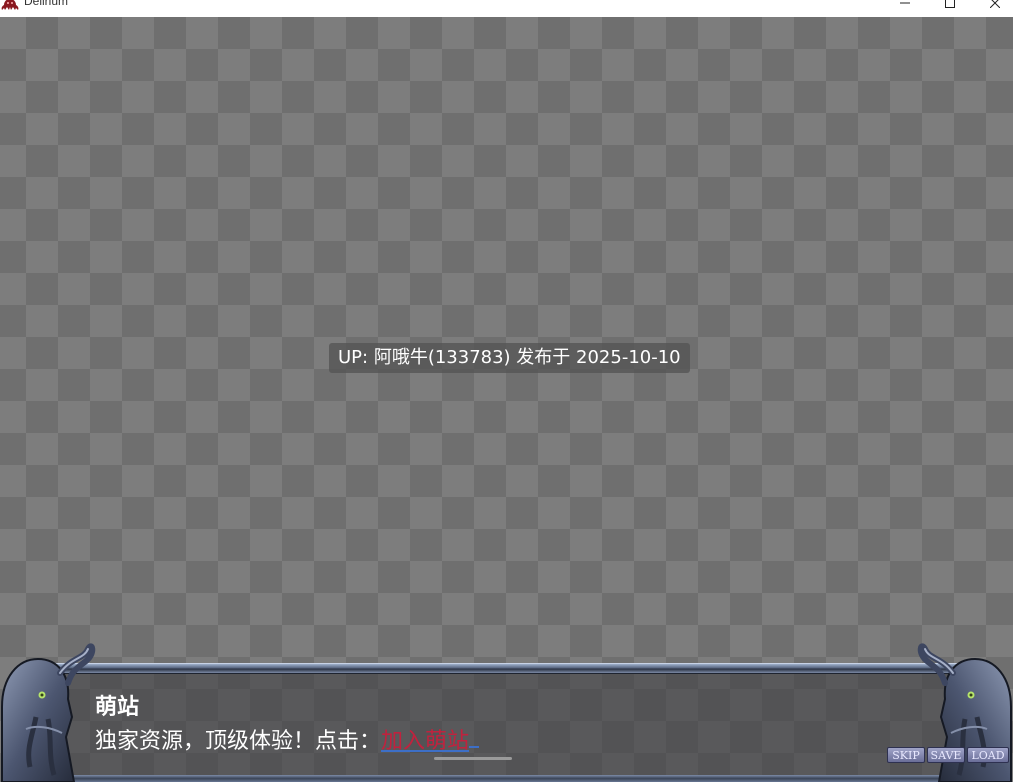 This screenshot has height=782, width=1013. I want to click on skip-button: SKIP, so click(906, 755).